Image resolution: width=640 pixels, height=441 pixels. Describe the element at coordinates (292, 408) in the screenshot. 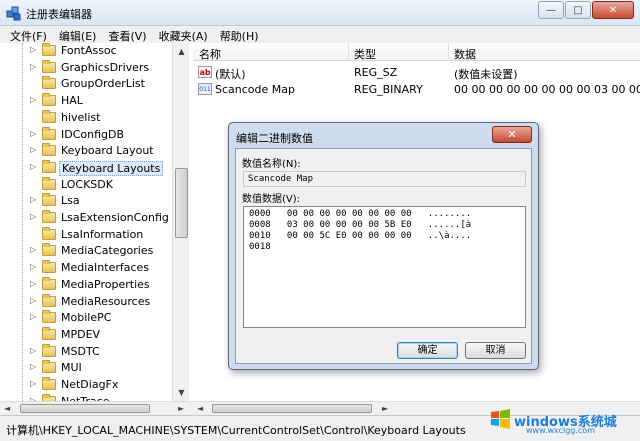

I see `values-hscroll-thumb` at that location.